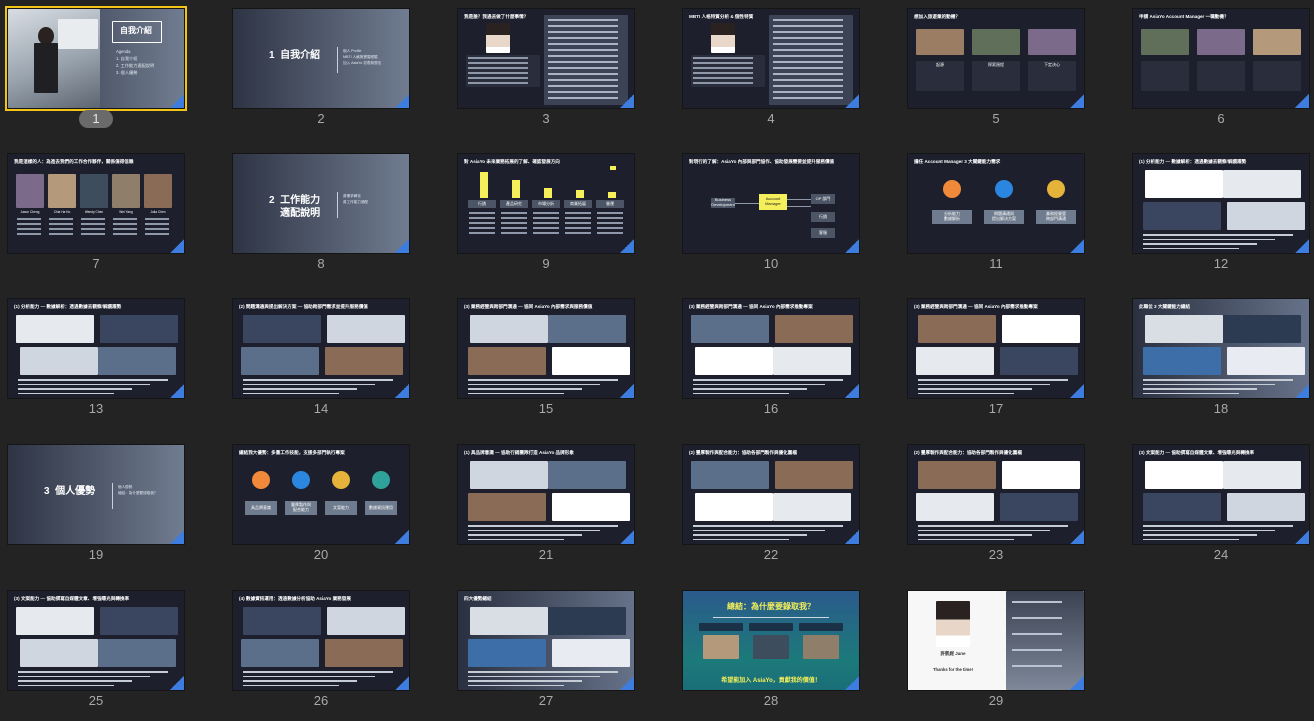 The image size is (1314, 721). What do you see at coordinates (546, 348) in the screenshot?
I see `slide-preview: (3) 業務經營與跨部門溝通 — 協同 AsiaYo 內部需求與服務價值` at bounding box center [546, 348].